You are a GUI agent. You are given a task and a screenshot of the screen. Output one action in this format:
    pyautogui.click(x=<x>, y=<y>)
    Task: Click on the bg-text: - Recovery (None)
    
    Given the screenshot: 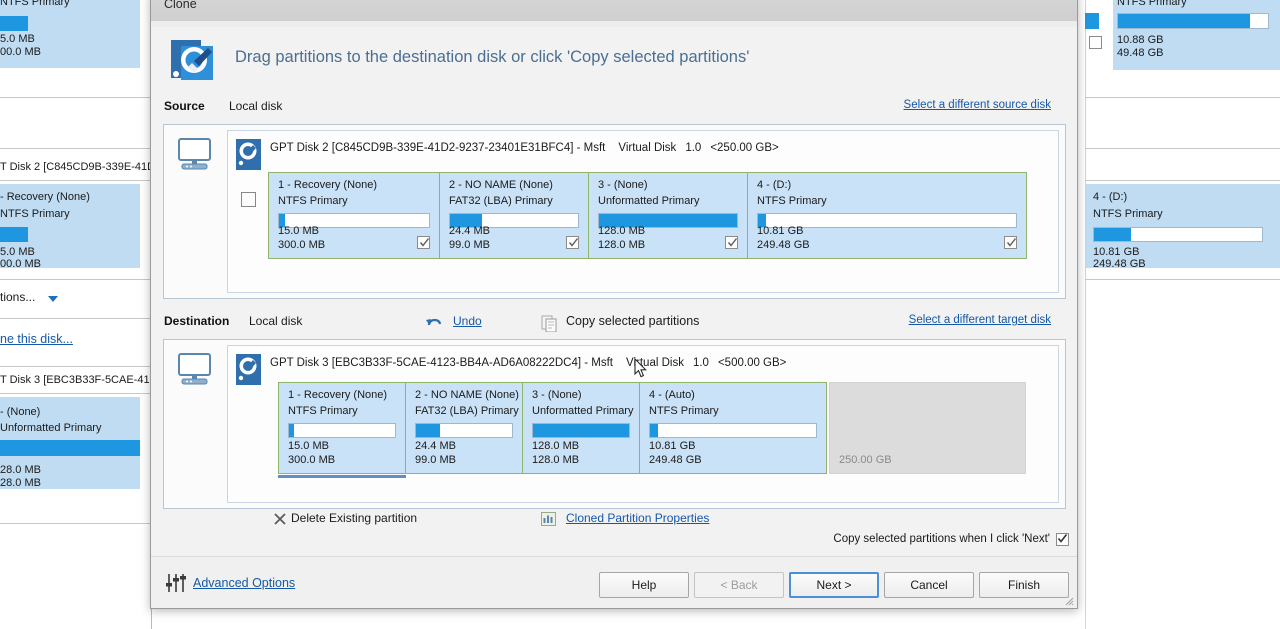 What is the action you would take?
    pyautogui.click(x=45, y=197)
    